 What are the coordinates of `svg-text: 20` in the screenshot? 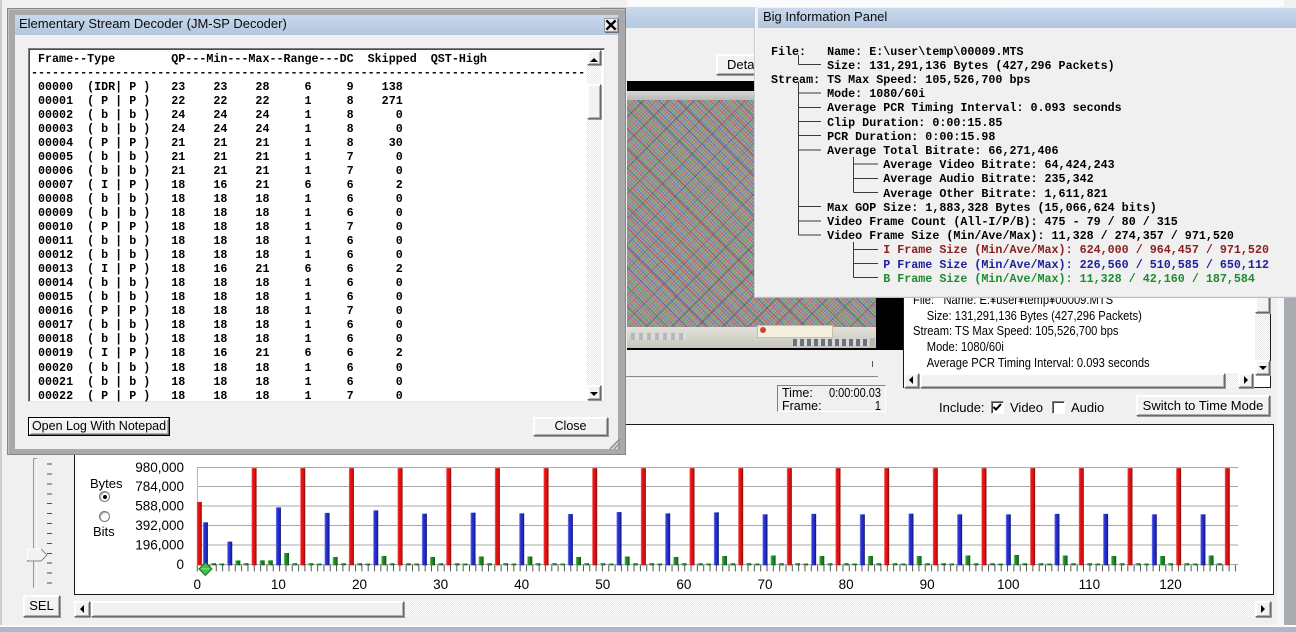 It's located at (359, 584).